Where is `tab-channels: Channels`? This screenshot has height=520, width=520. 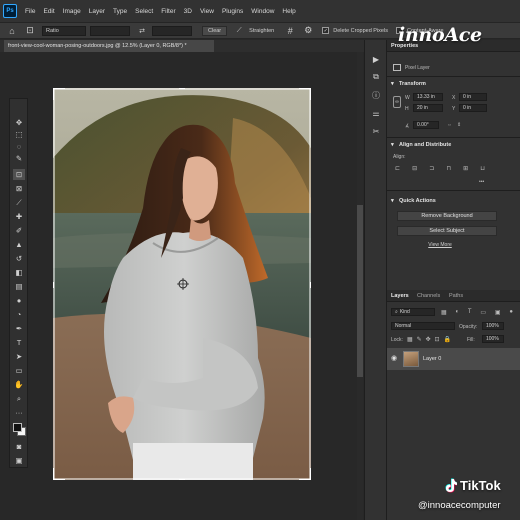 tab-channels: Channels is located at coordinates (428, 296).